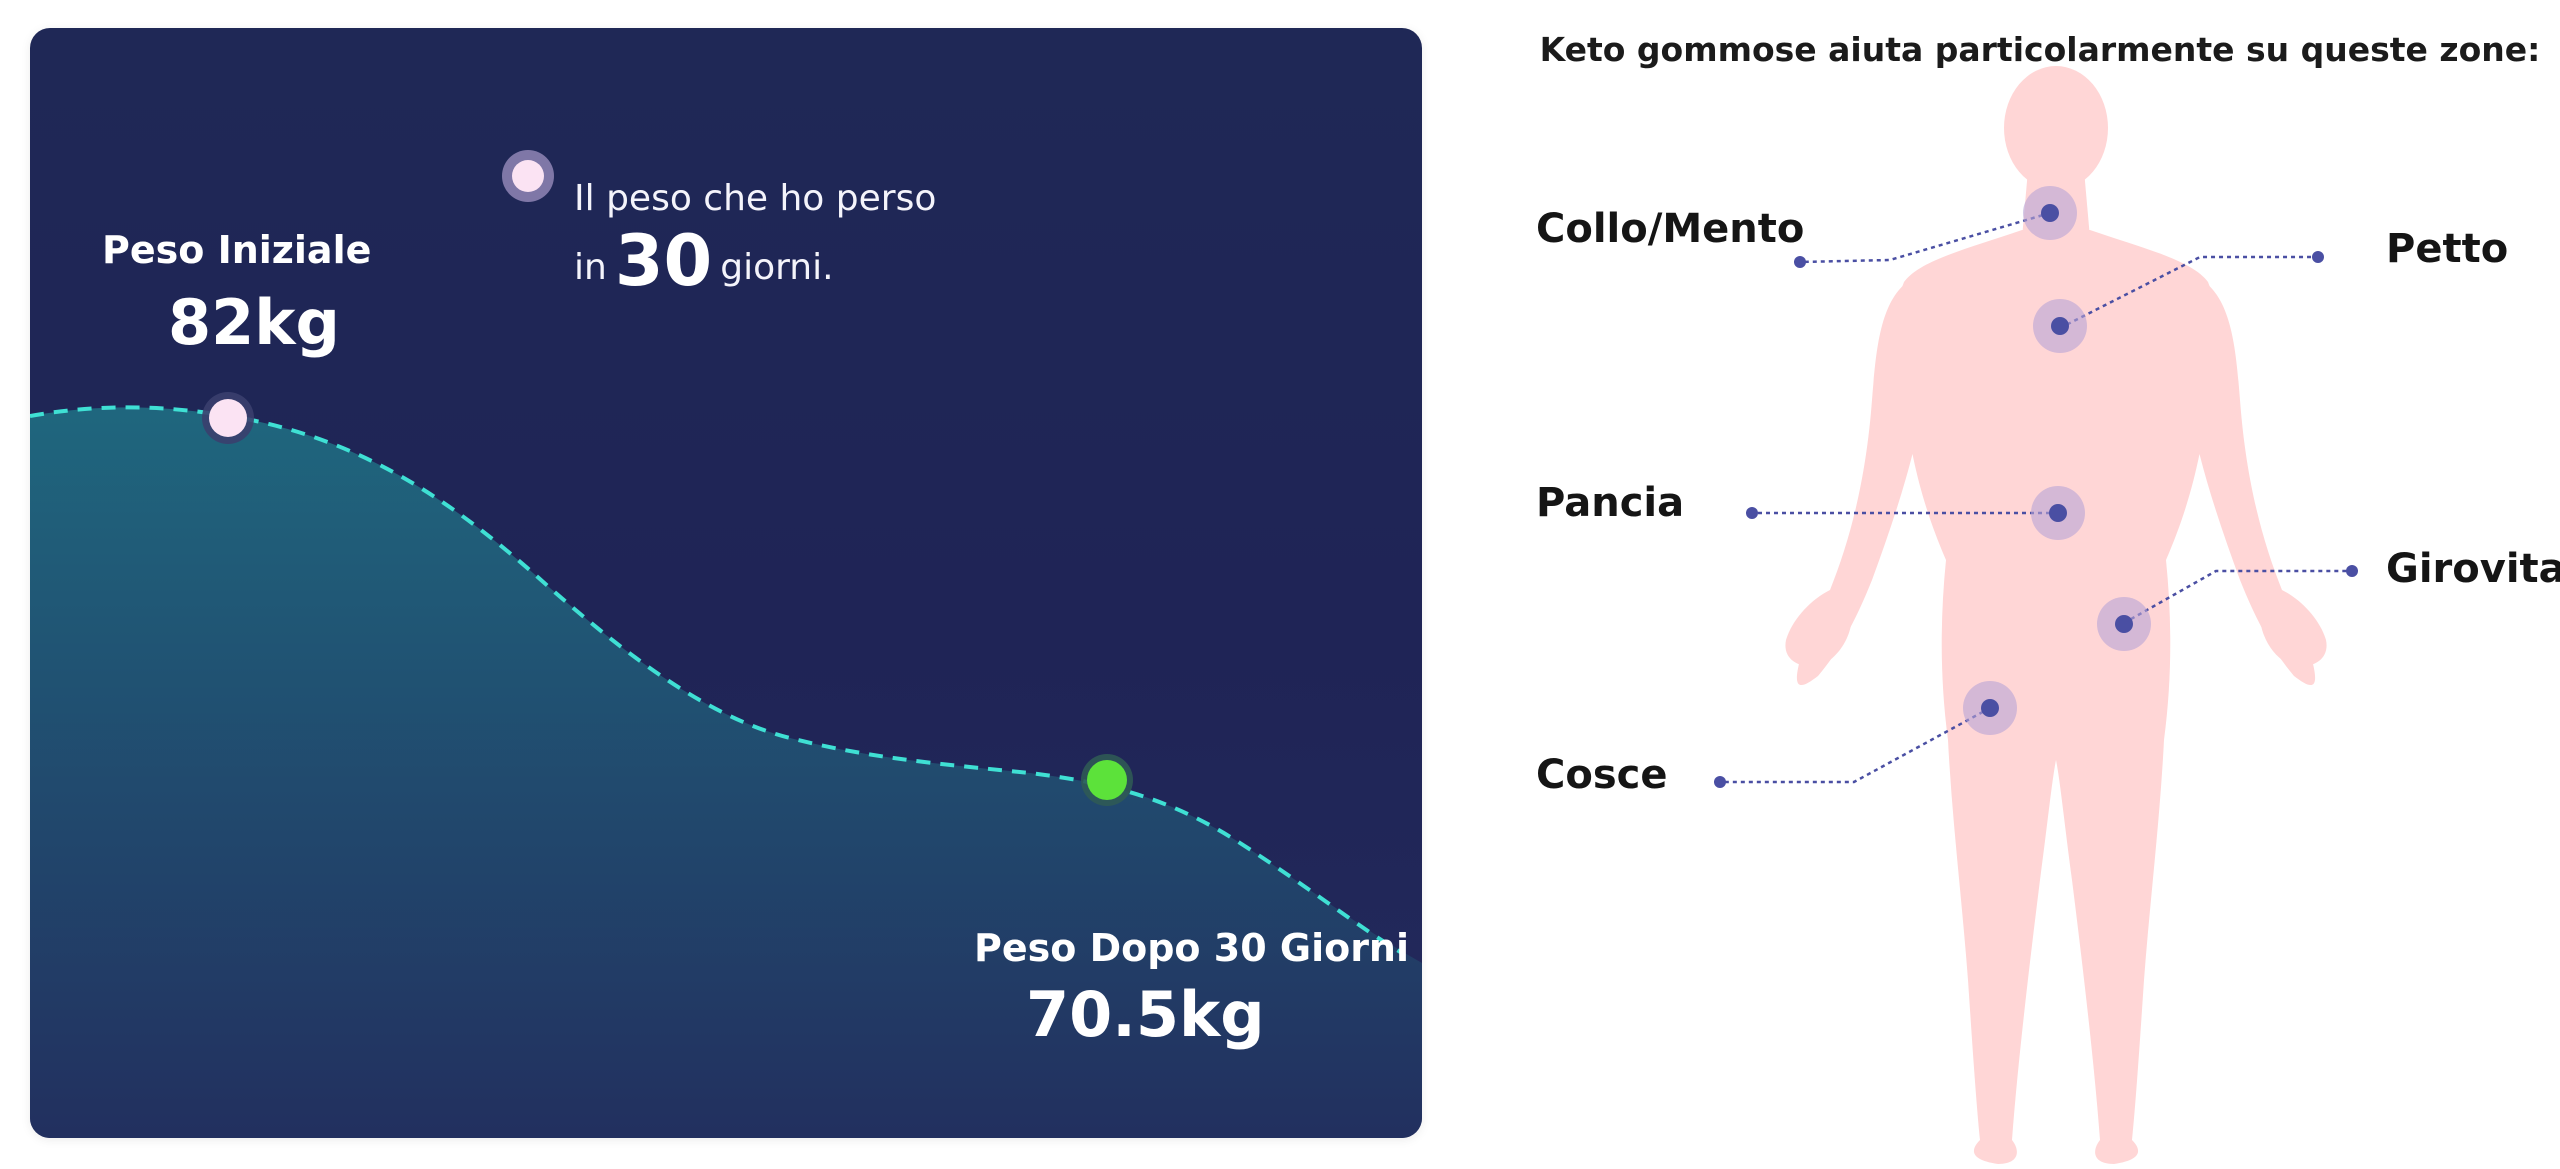 The height and width of the screenshot is (1169, 2560). I want to click on zone-label-petto: Petto, so click(2447, 249).